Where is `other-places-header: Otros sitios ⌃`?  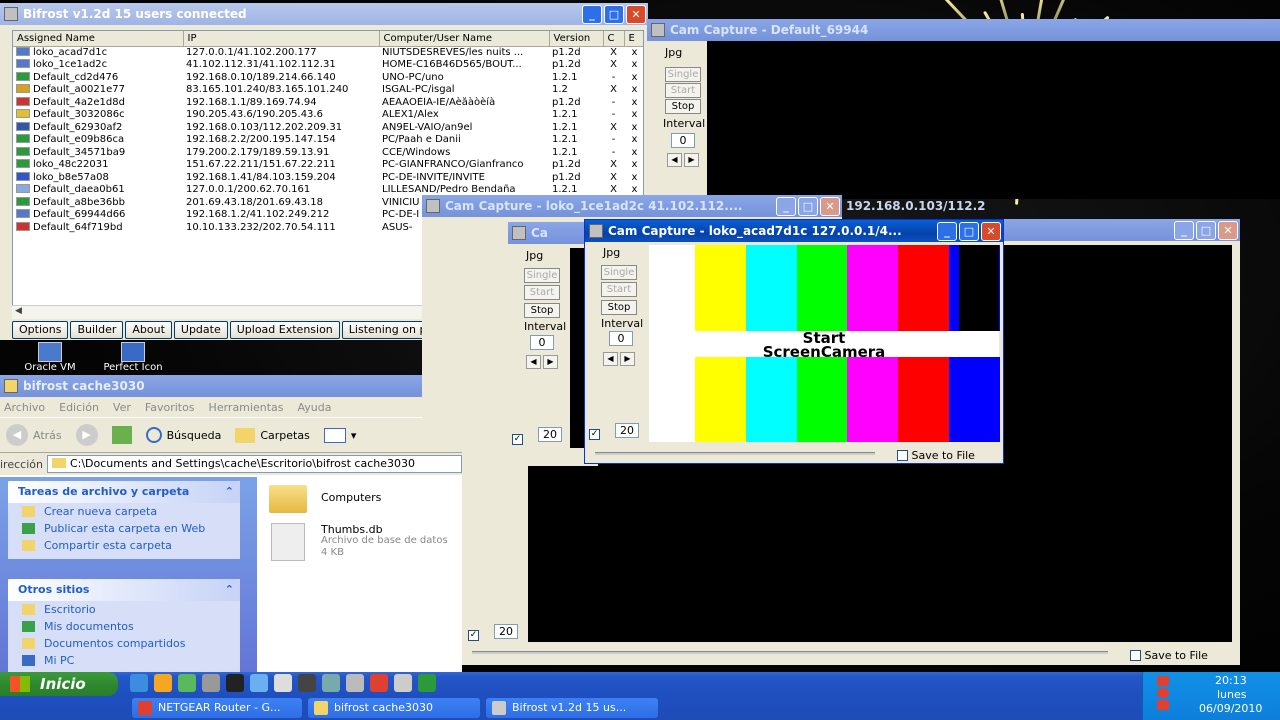 other-places-header: Otros sitios ⌃ is located at coordinates (124, 590).